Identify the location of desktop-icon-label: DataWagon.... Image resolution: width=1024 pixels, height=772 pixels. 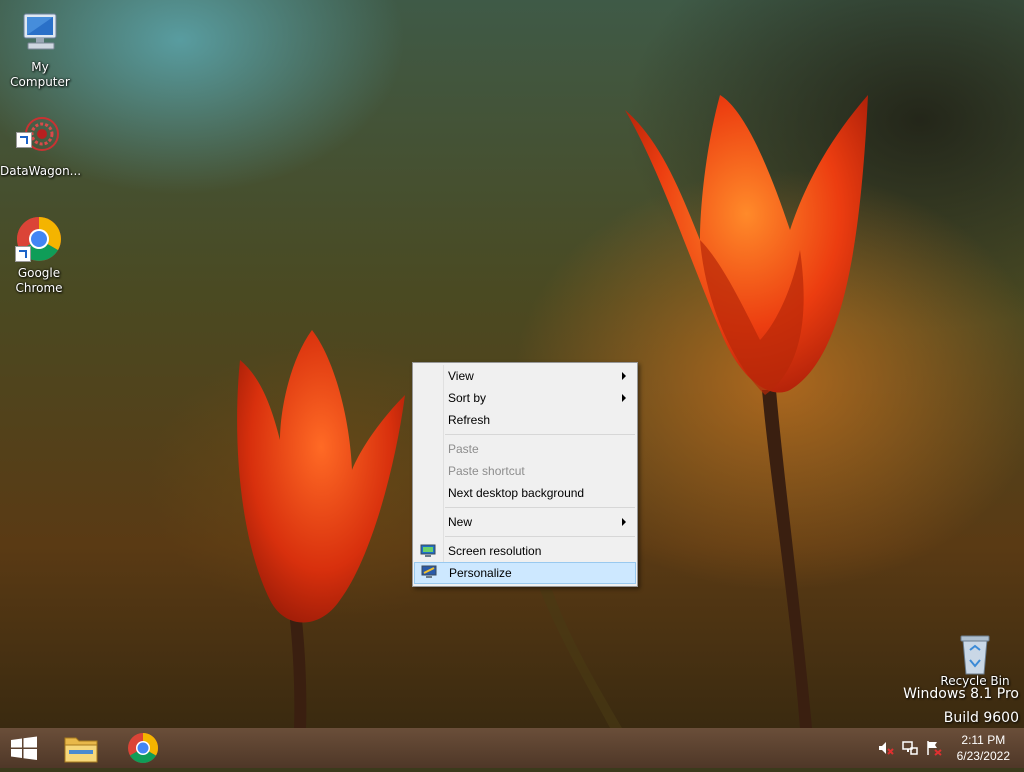
(41, 171).